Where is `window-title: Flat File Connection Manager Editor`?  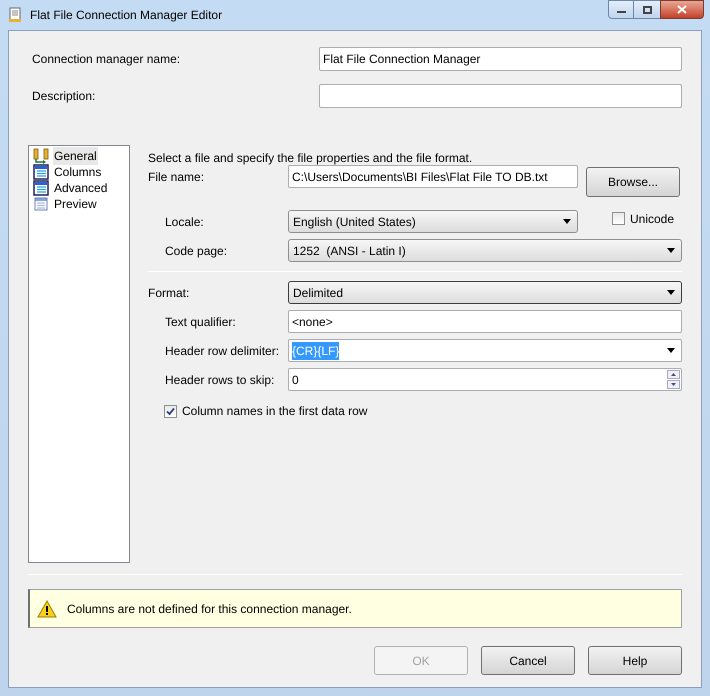
window-title: Flat File Connection Manager Editor is located at coordinates (126, 15).